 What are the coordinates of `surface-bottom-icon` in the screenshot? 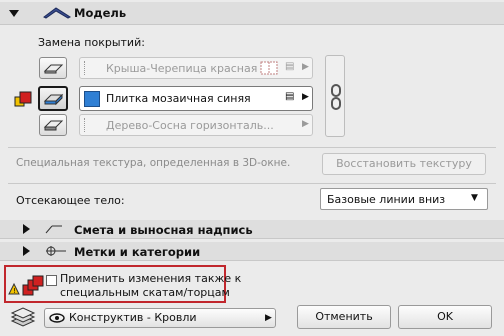 It's located at (53, 125).